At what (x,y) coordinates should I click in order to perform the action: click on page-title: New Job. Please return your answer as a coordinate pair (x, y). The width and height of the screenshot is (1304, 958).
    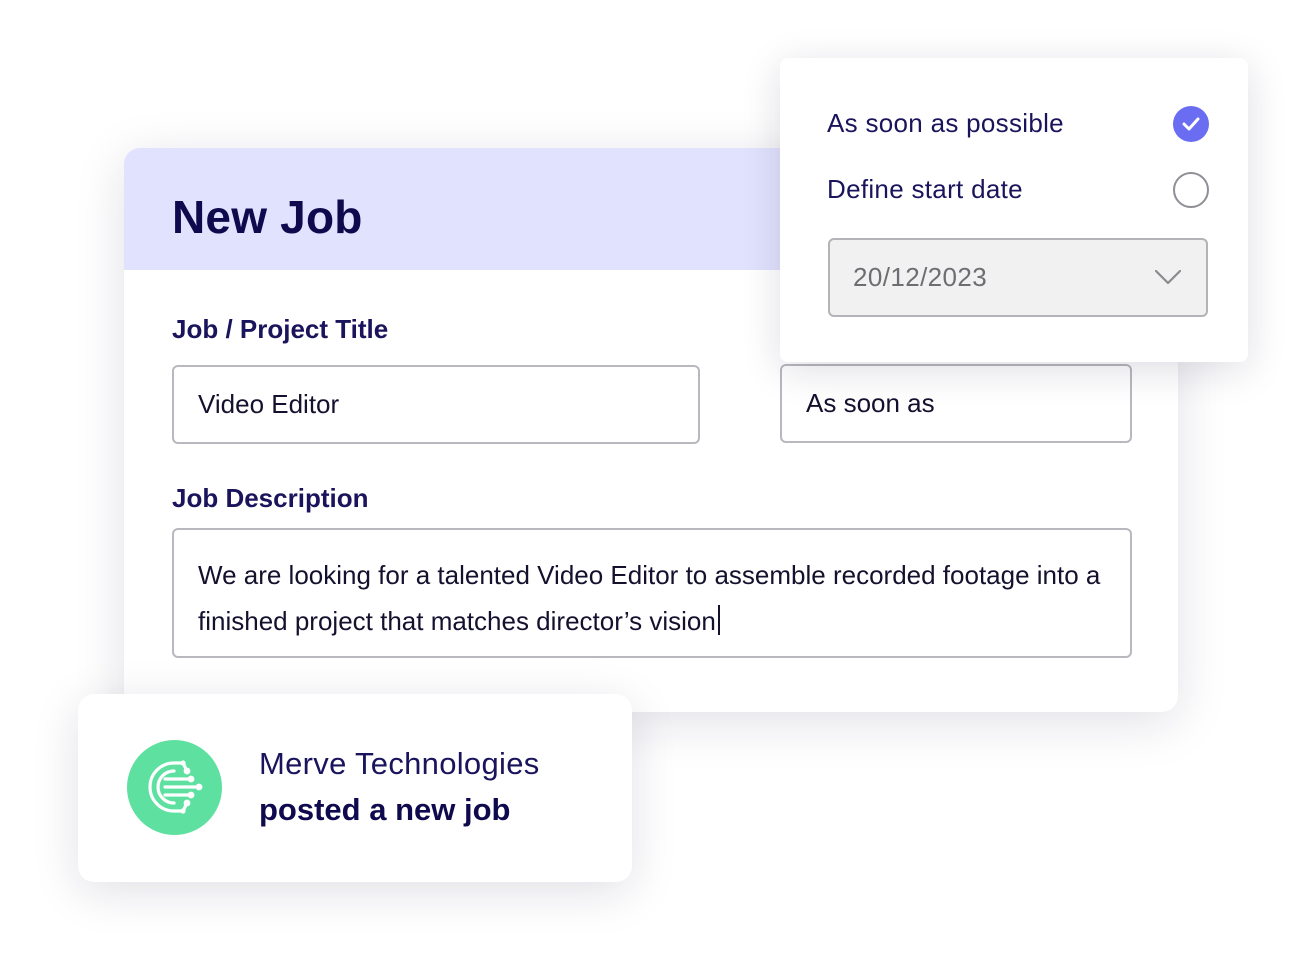
    Looking at the image, I should click on (267, 217).